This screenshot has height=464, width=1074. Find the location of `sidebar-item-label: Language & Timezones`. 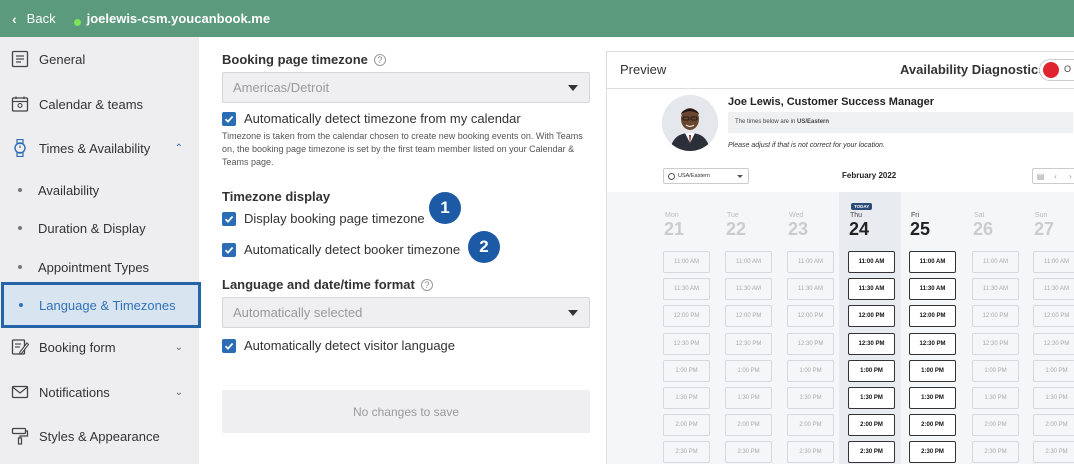

sidebar-item-label: Language & Timezones is located at coordinates (107, 305).